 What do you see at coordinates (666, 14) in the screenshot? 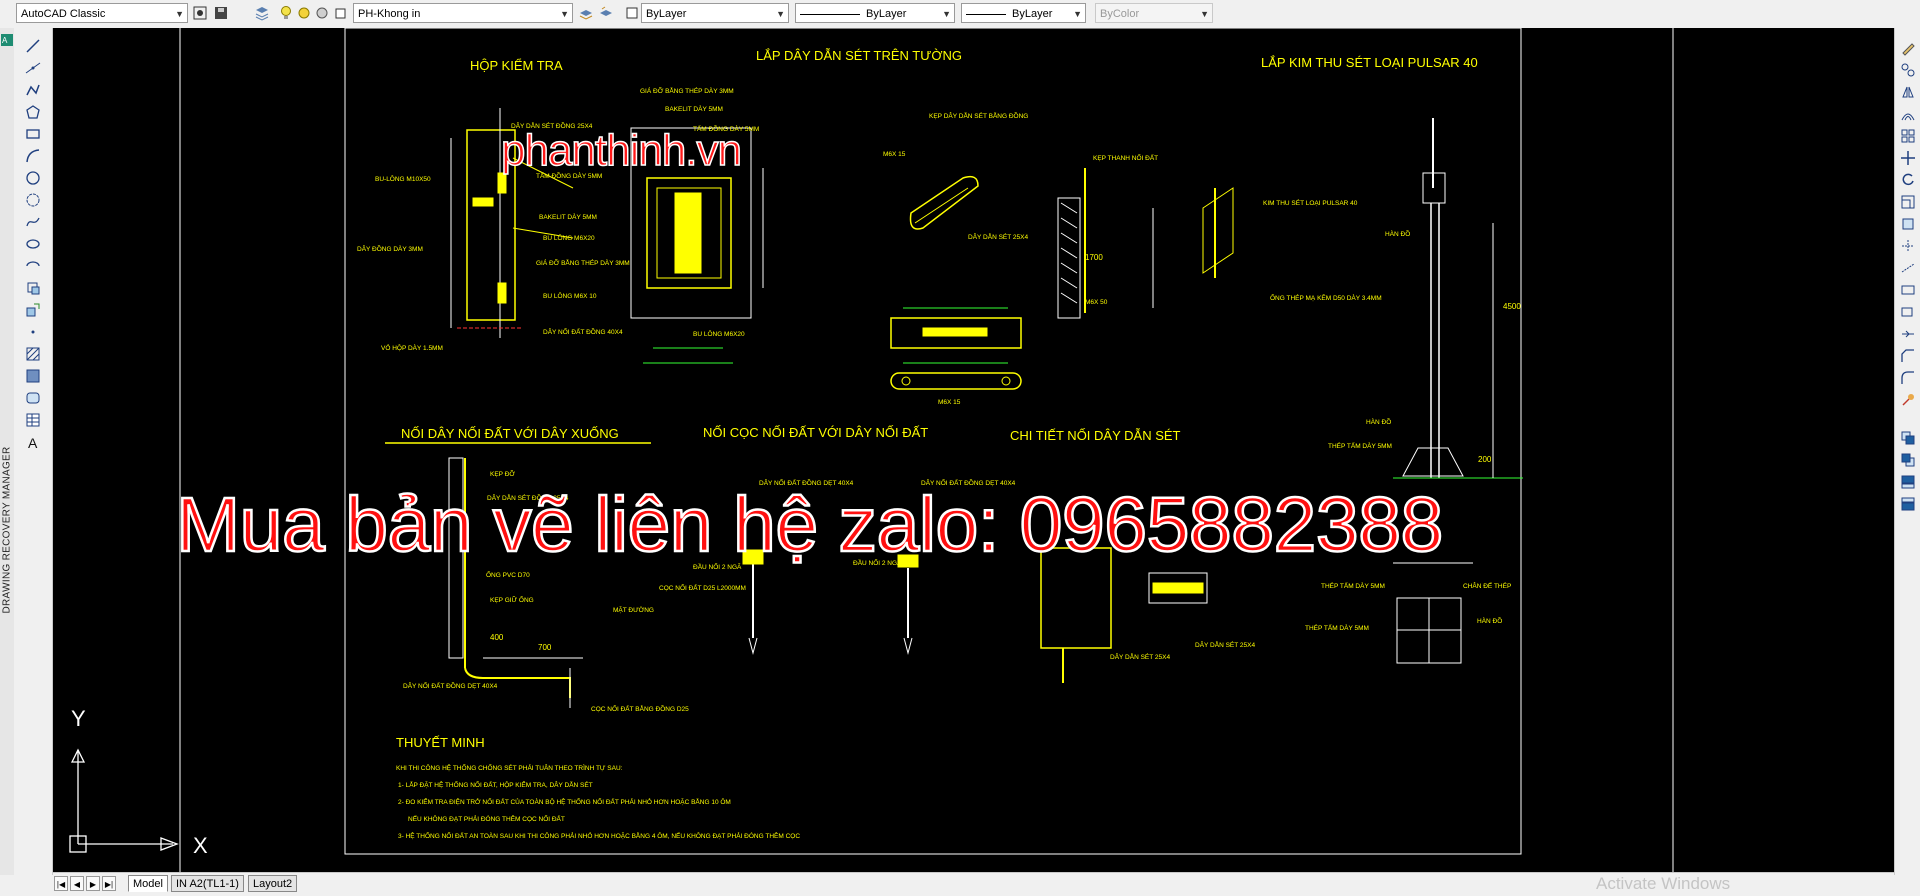
I see `color-value: ByLayer` at bounding box center [666, 14].